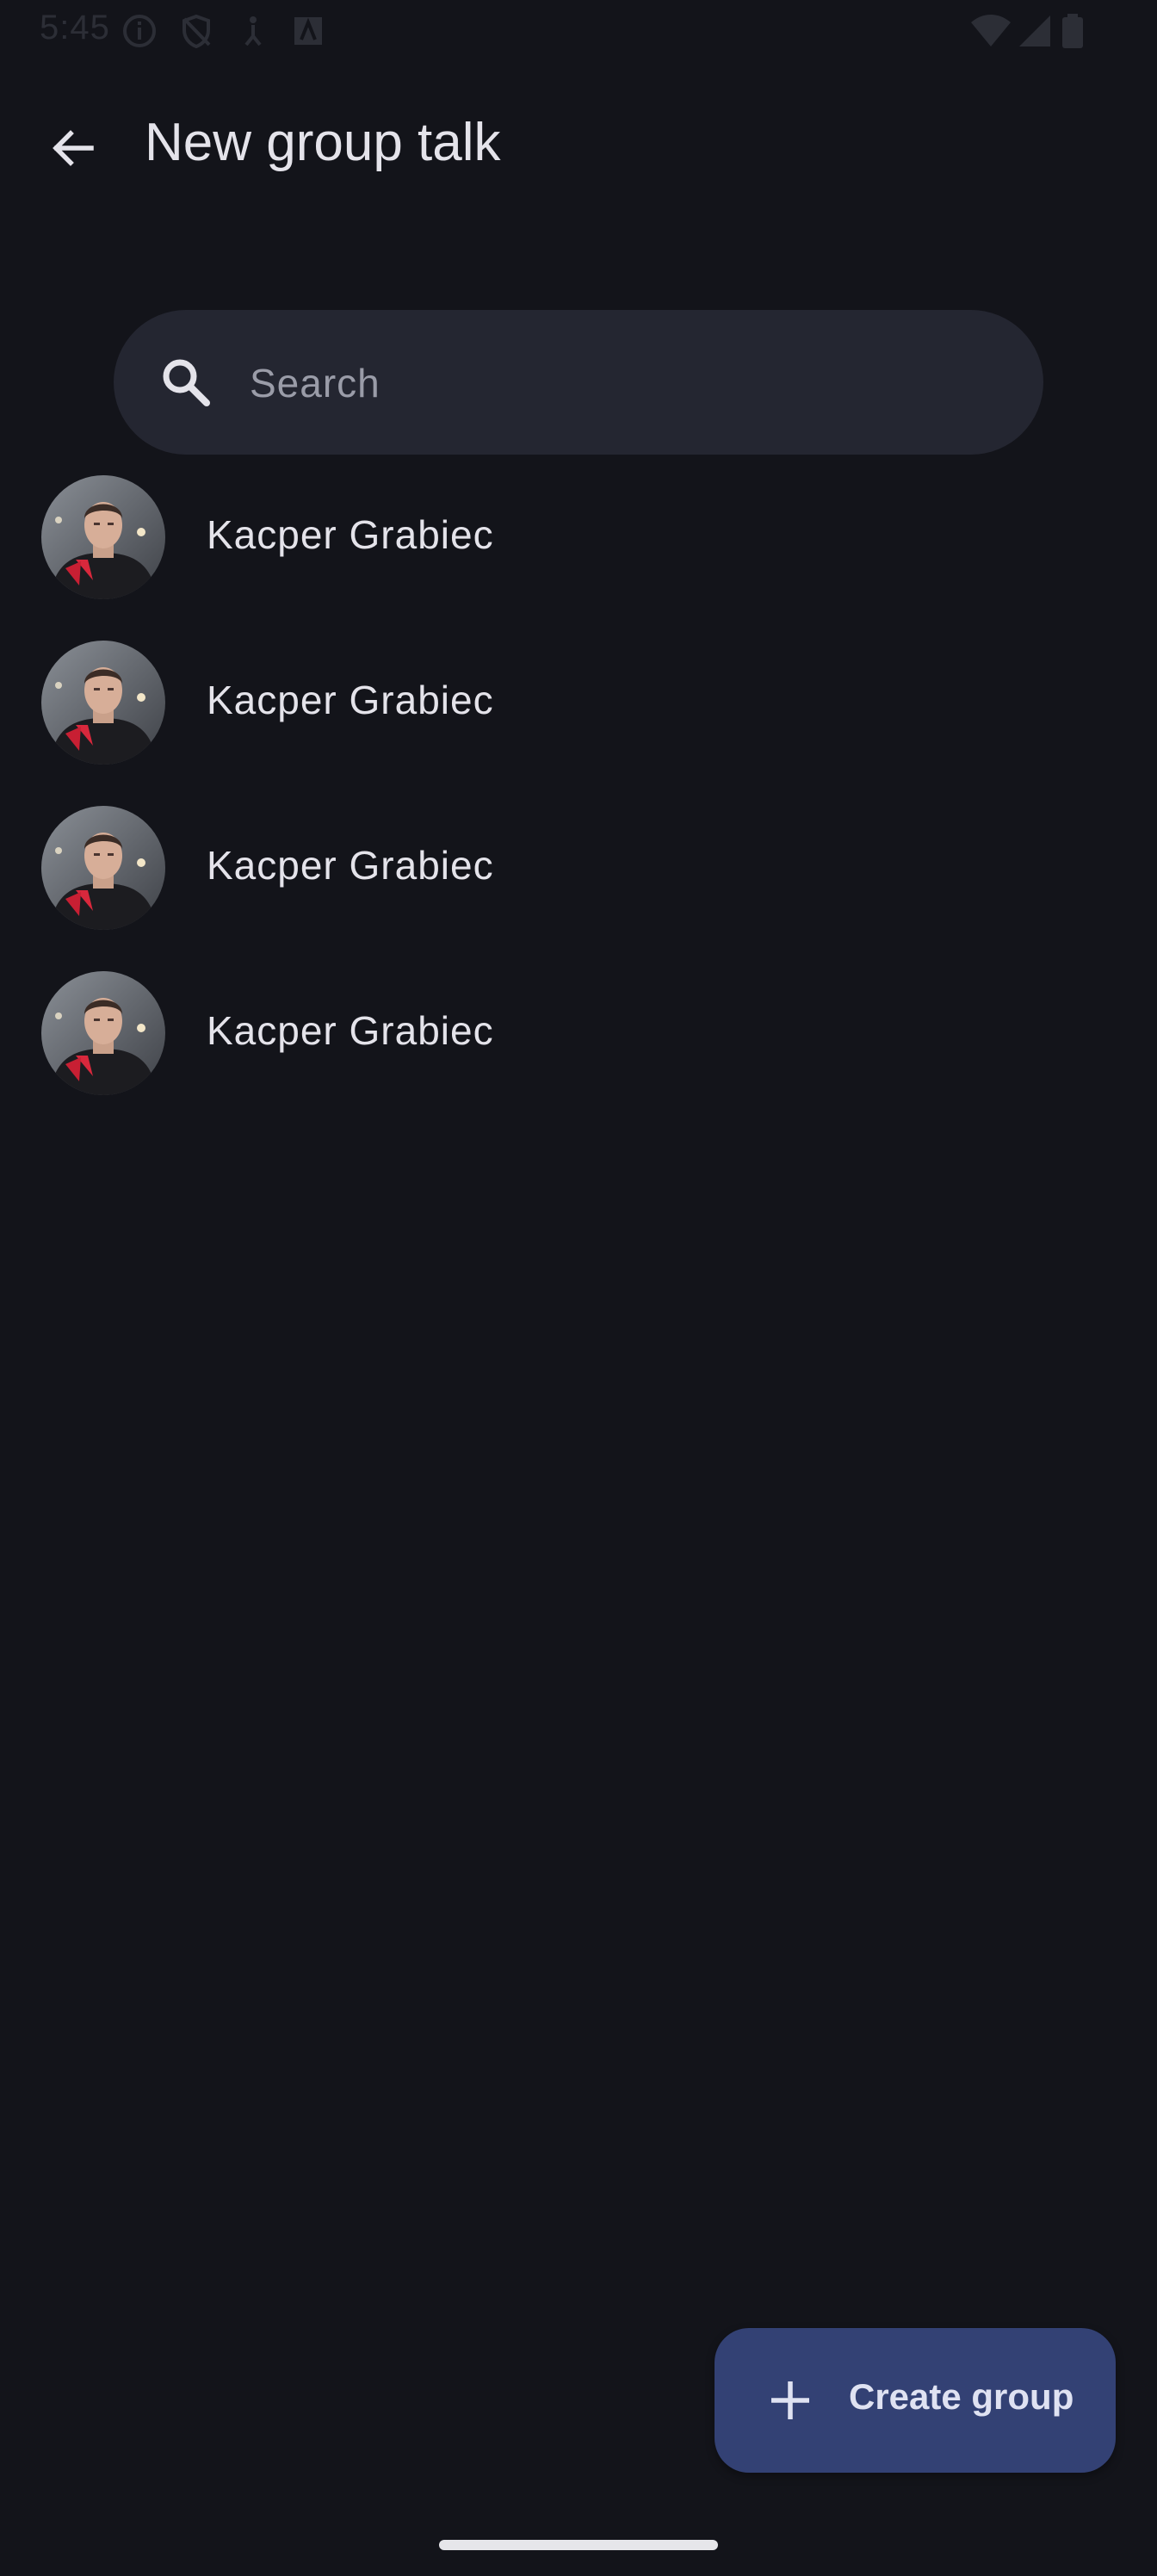 The height and width of the screenshot is (2576, 1157). I want to click on search-input, so click(628, 383).